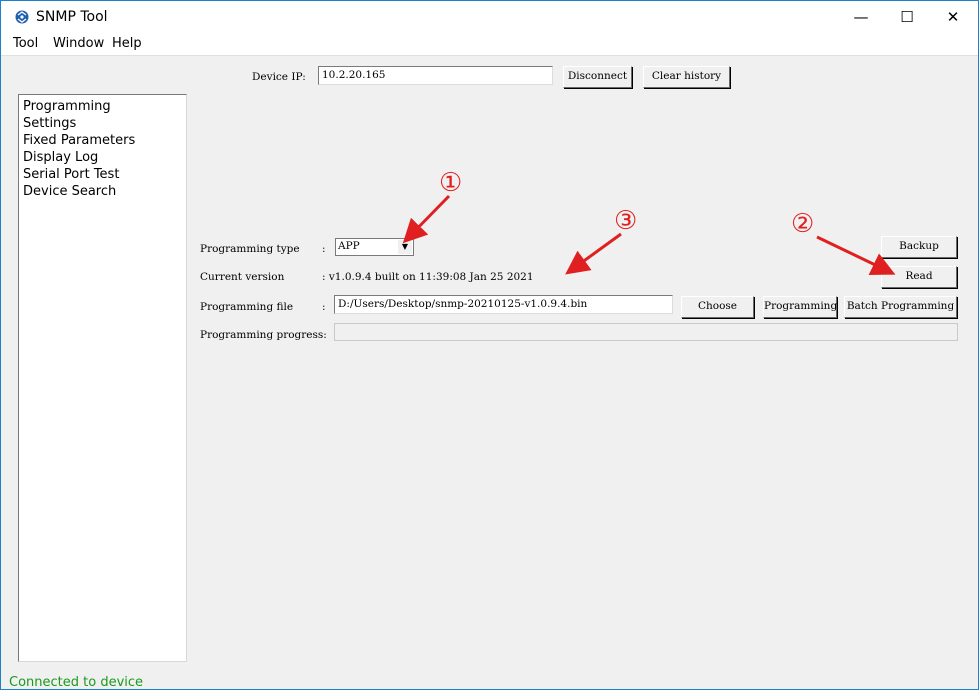  Describe the element at coordinates (593, 253) in the screenshot. I see `arrow-to-current-version` at that location.